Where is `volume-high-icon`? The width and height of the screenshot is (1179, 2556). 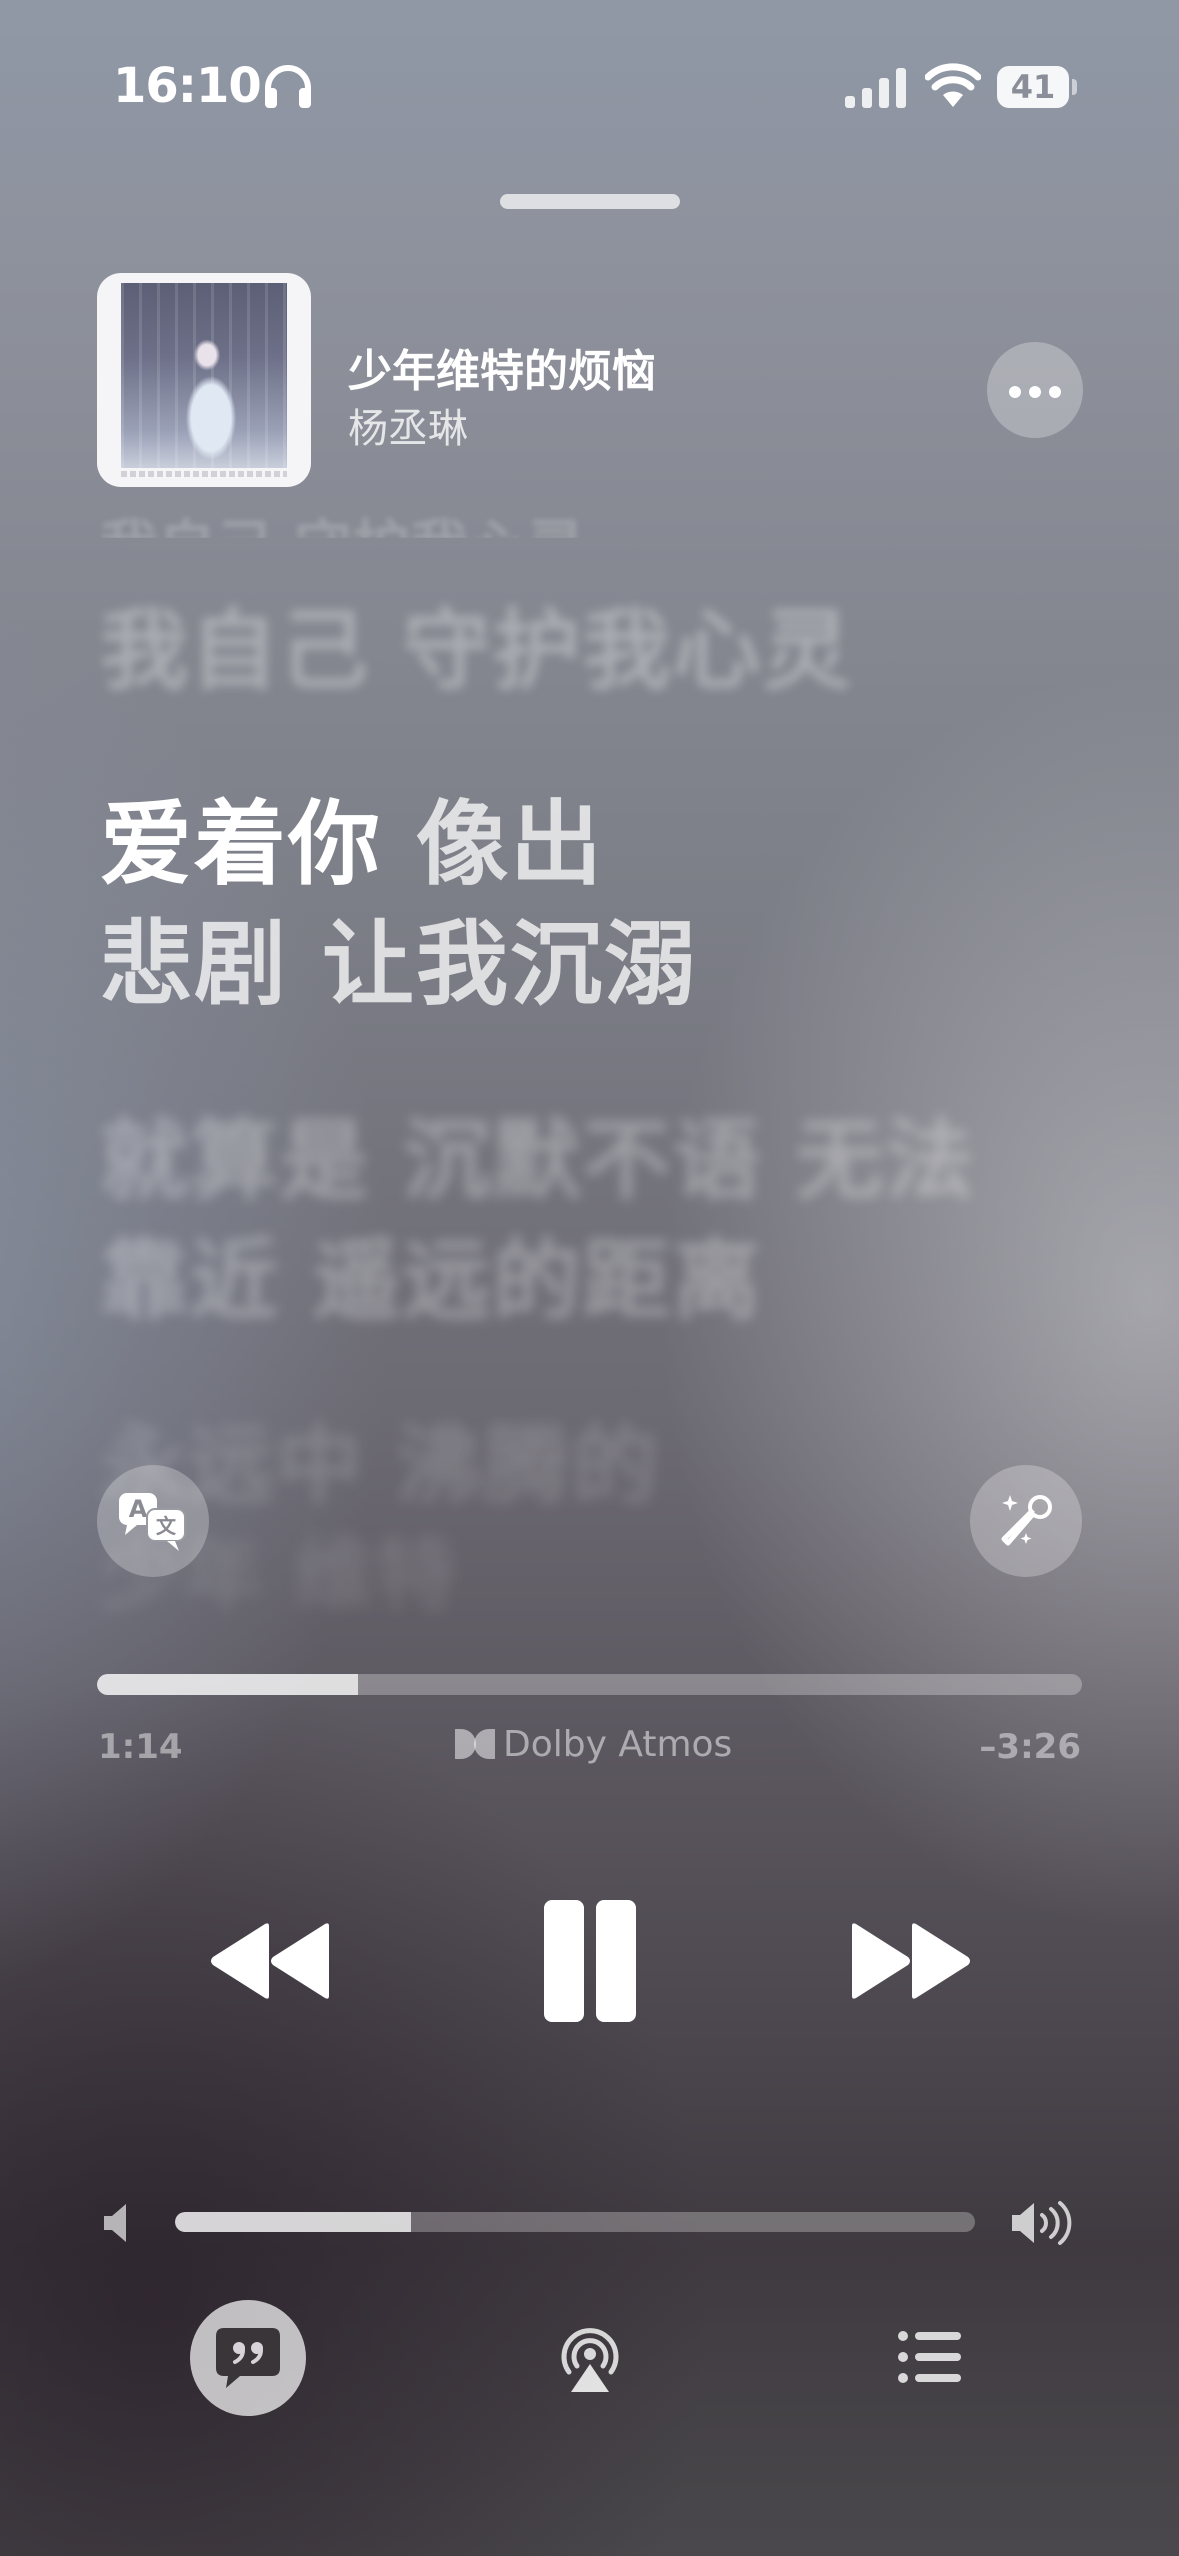 volume-high-icon is located at coordinates (1042, 2223).